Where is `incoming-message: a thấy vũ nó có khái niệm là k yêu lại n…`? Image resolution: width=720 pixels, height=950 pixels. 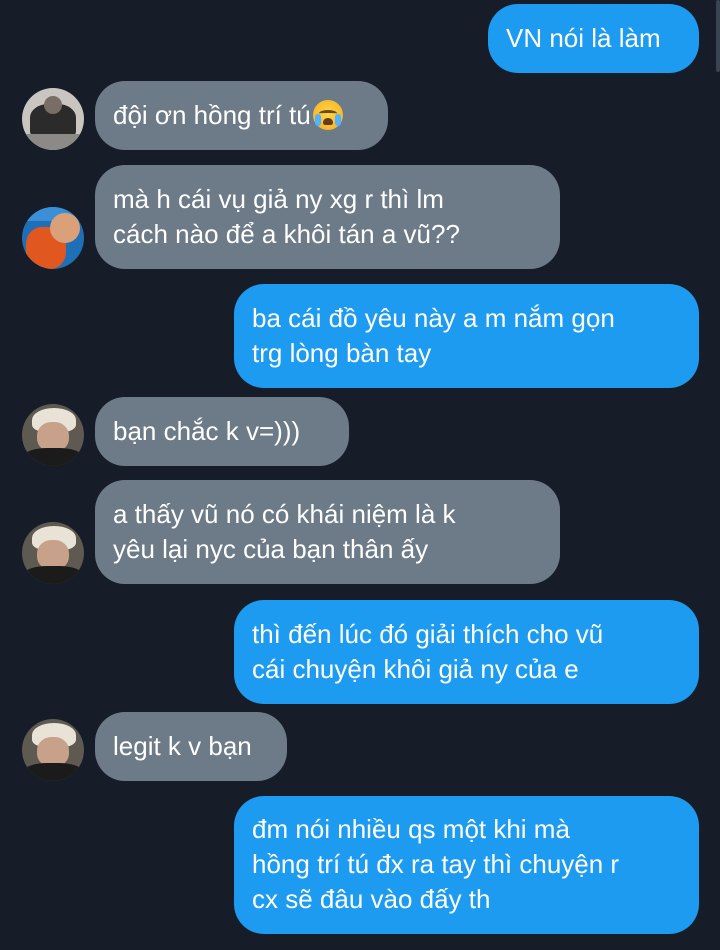
incoming-message: a thấy vũ nó có khái niệm là k yêu lại n… is located at coordinates (327, 532).